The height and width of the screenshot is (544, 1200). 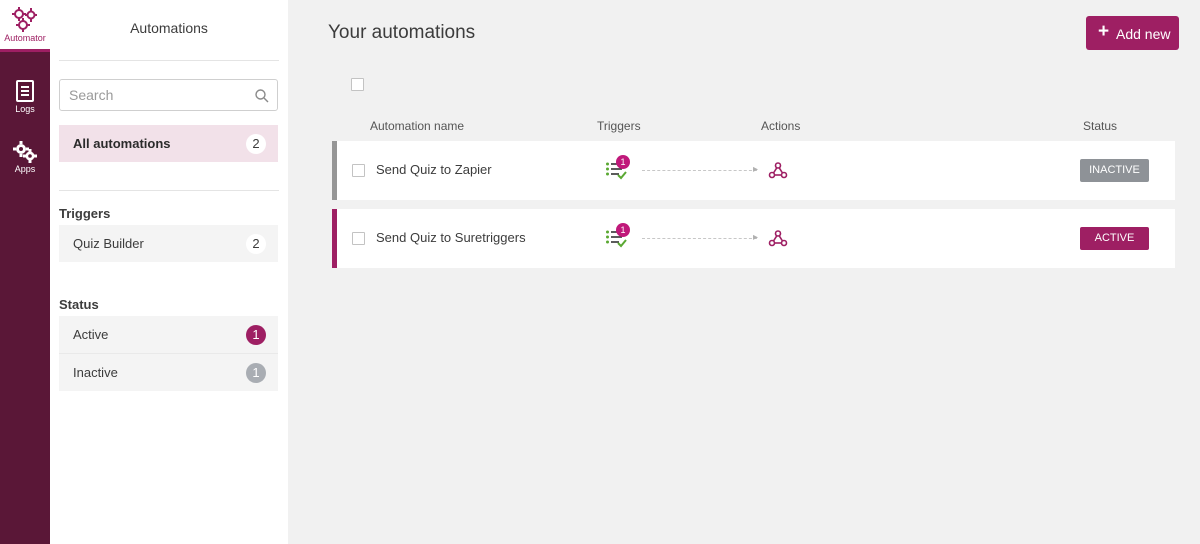 I want to click on plus-icon: +, so click(x=1104, y=31).